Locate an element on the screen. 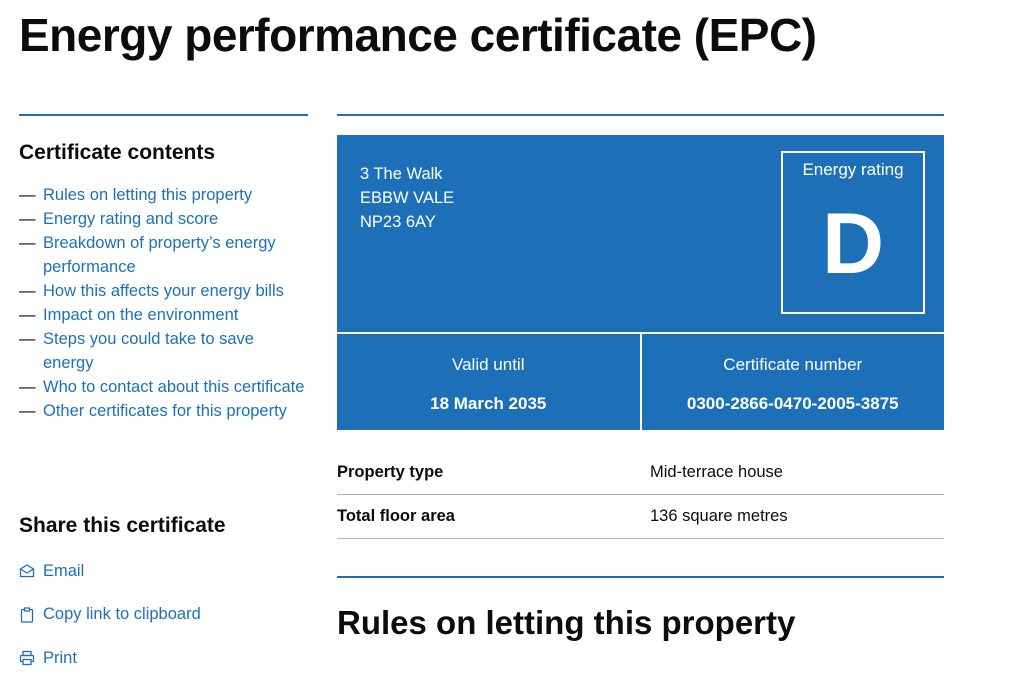 This screenshot has width=1024, height=691. valid-until-label: Valid until is located at coordinates (488, 364).